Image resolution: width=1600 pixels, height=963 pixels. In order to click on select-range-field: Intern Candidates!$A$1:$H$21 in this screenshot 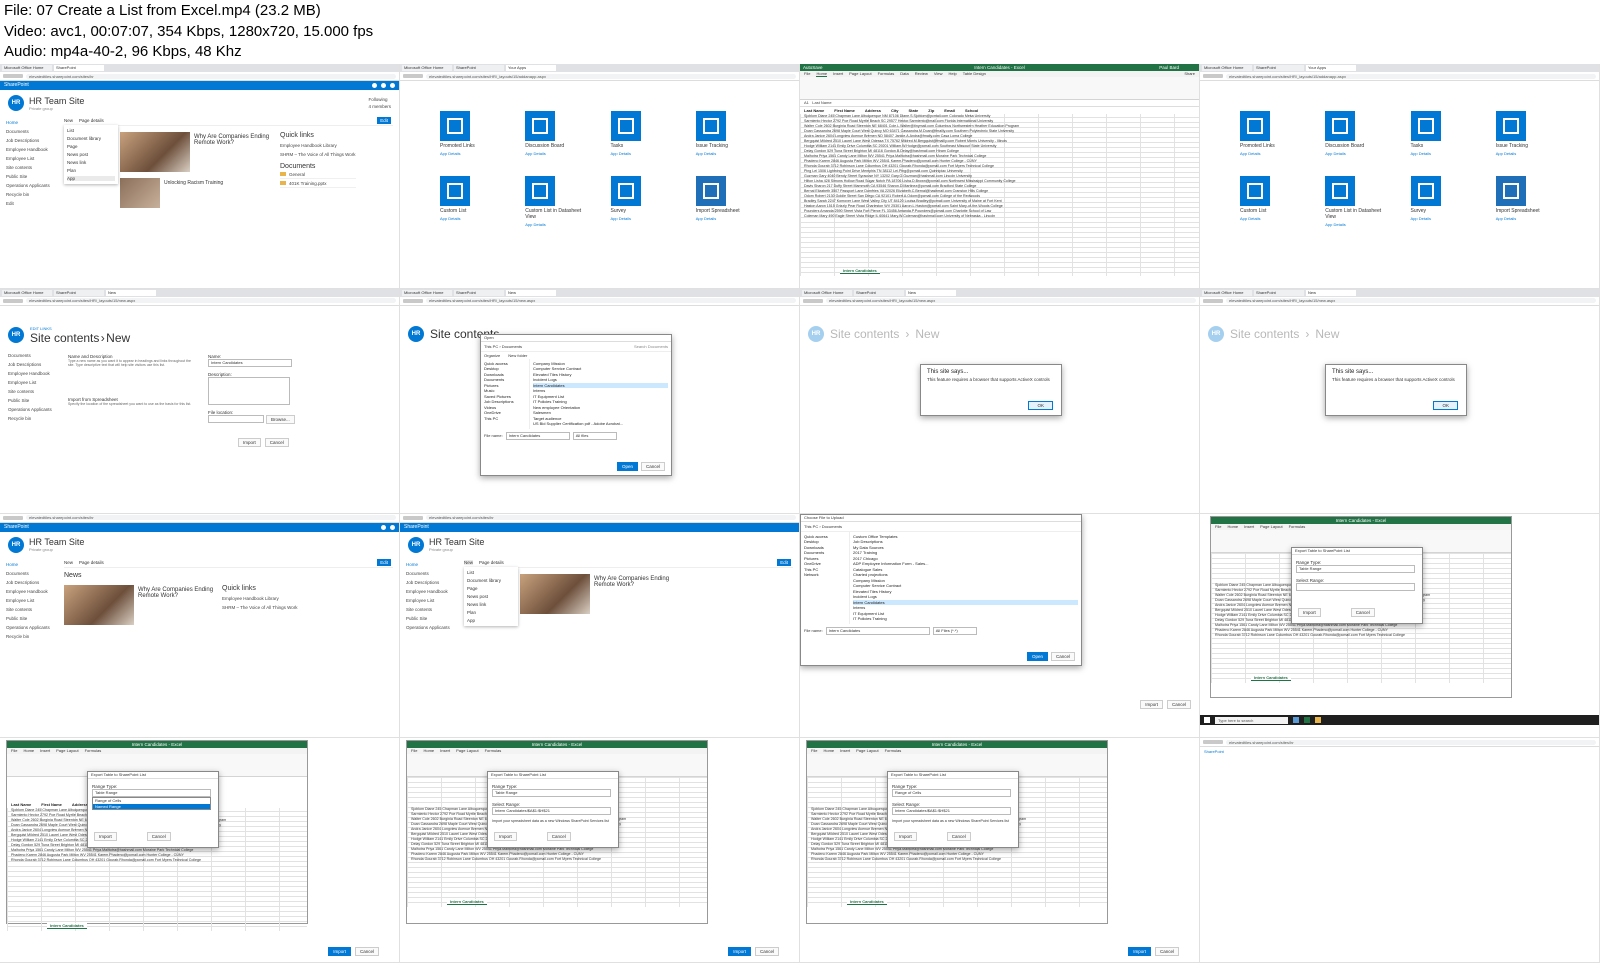, I will do `click(951, 811)`.